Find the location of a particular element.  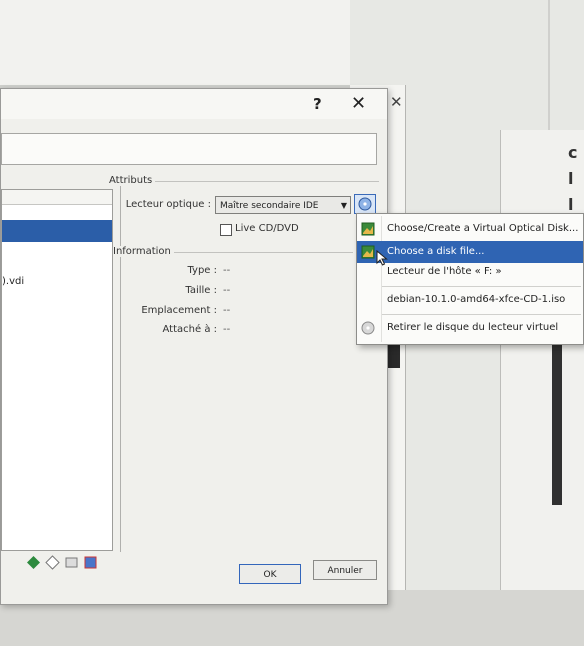

ok-button: OK is located at coordinates (270, 574).